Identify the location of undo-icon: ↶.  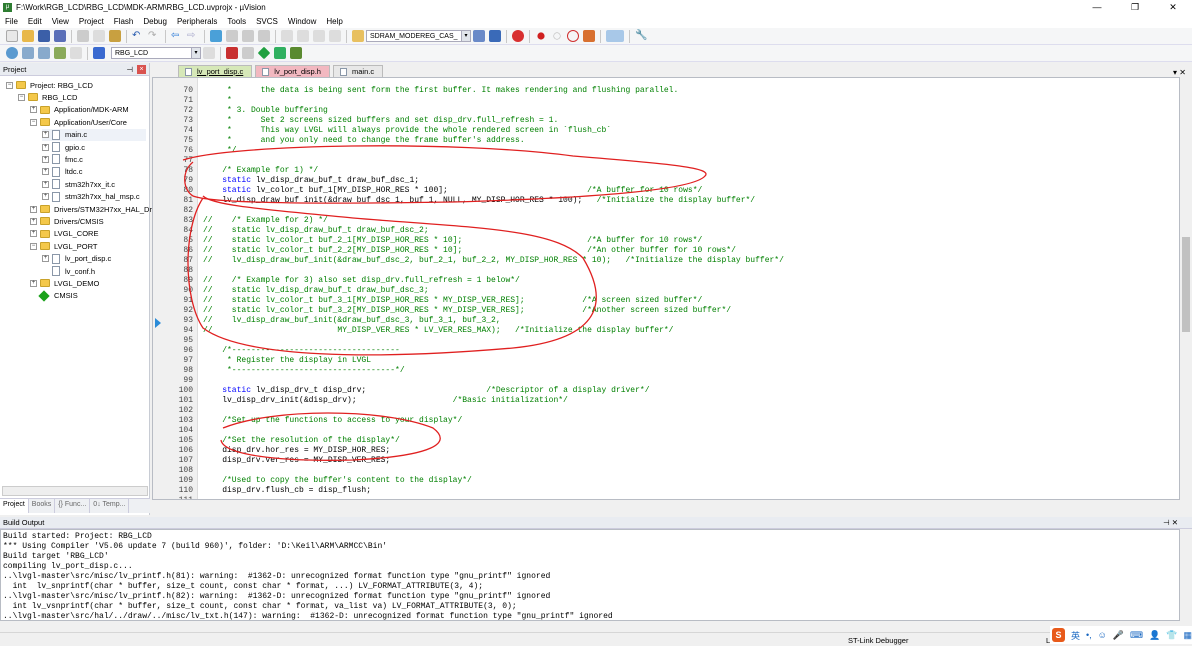
(138, 36).